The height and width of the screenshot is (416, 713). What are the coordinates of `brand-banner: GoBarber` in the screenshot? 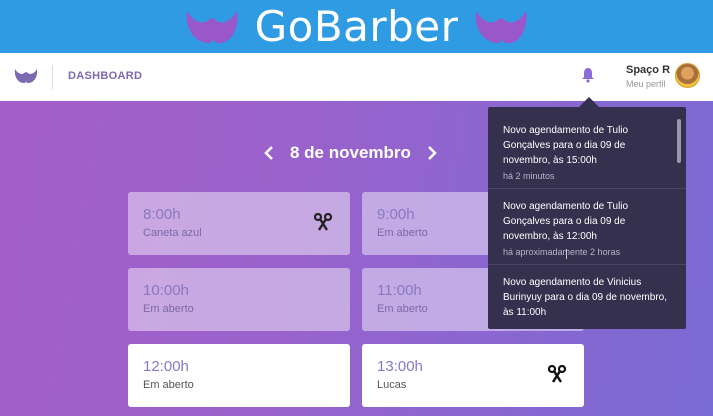 It's located at (356, 26).